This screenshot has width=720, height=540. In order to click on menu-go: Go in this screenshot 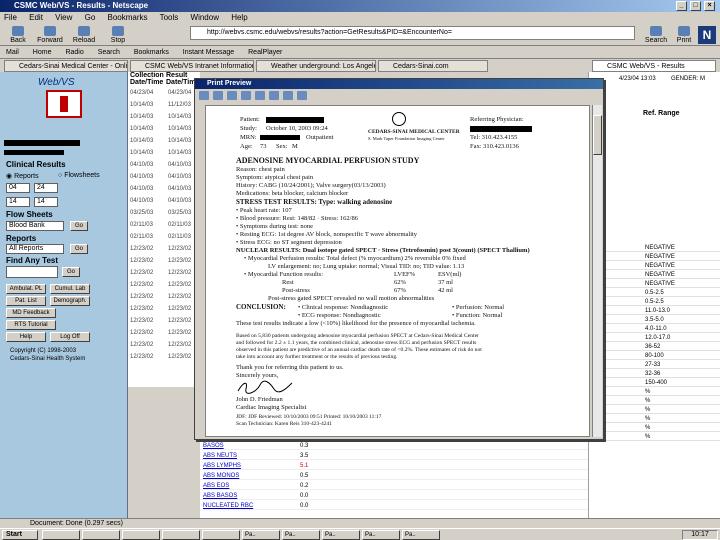, I will do `click(90, 17)`.